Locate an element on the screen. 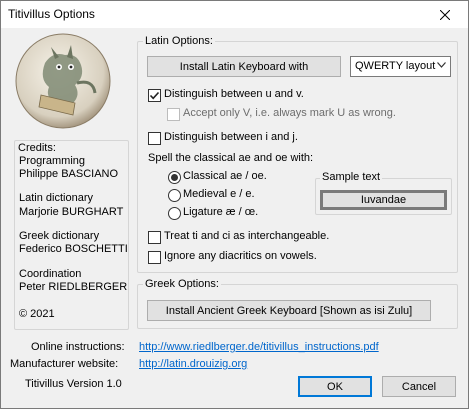  install-latin-keyboard-button: Install Latin Keyboard with is located at coordinates (244, 66).